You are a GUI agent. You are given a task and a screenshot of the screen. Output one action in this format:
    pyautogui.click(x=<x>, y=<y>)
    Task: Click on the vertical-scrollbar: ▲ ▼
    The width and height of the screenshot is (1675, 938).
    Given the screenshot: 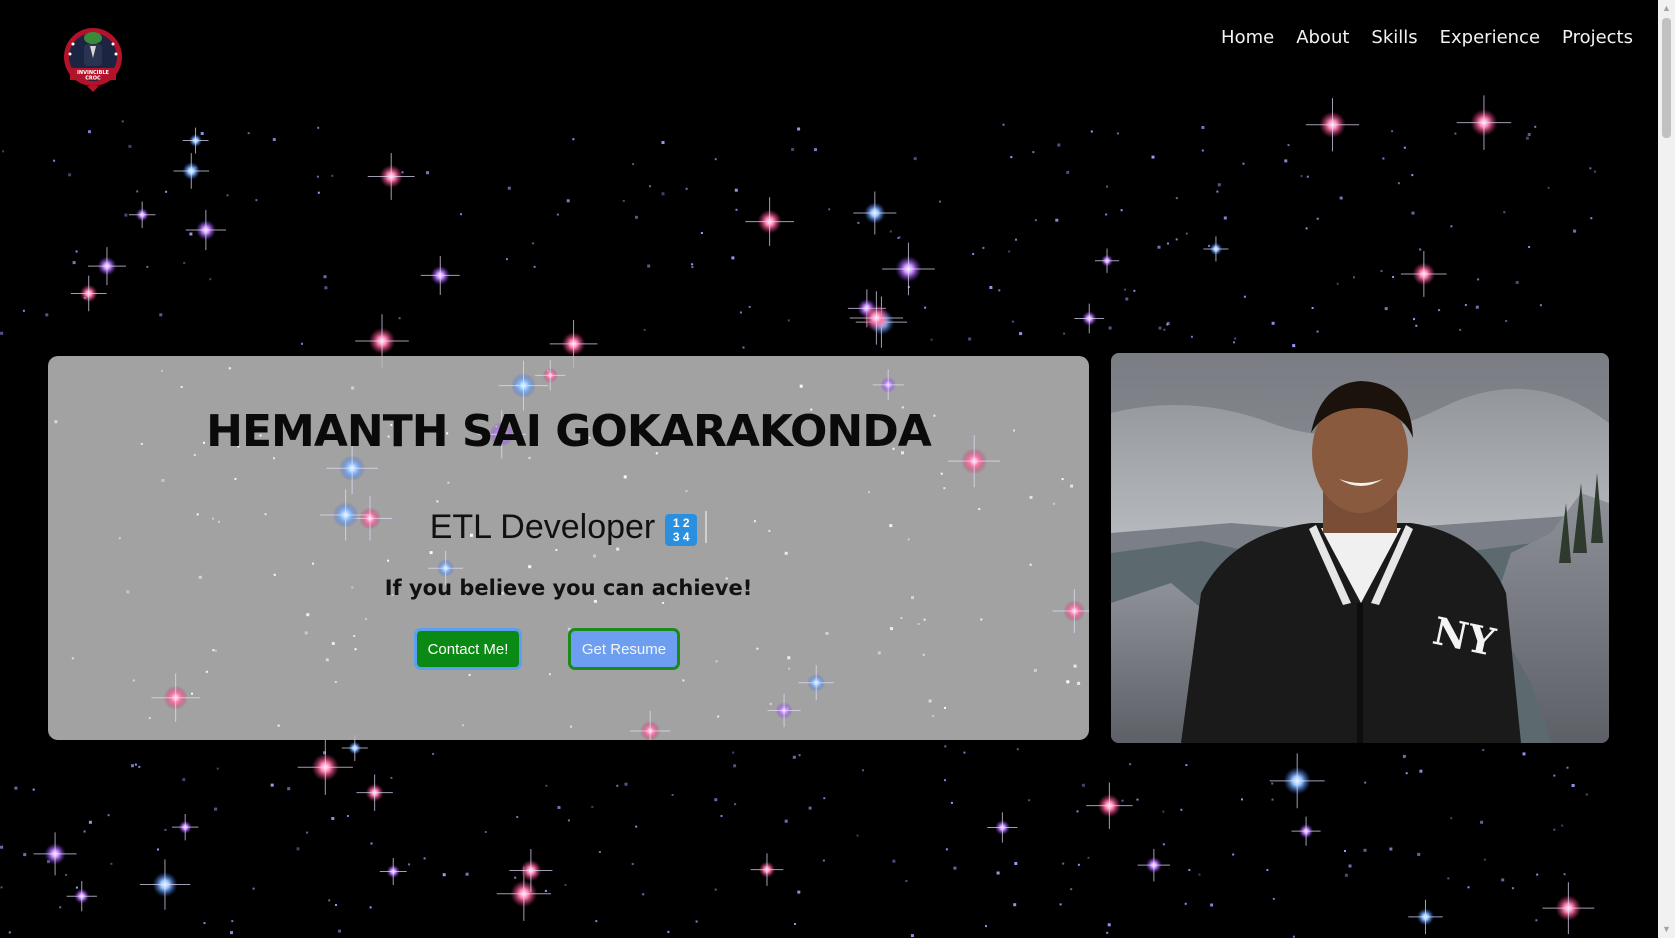 What is the action you would take?
    pyautogui.click(x=1666, y=469)
    